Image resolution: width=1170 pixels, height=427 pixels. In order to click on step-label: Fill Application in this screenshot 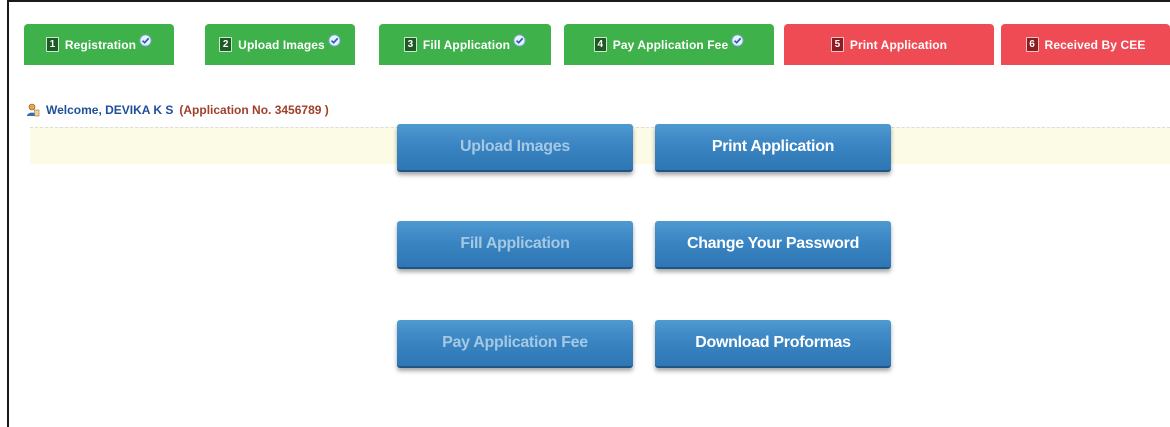, I will do `click(466, 44)`.